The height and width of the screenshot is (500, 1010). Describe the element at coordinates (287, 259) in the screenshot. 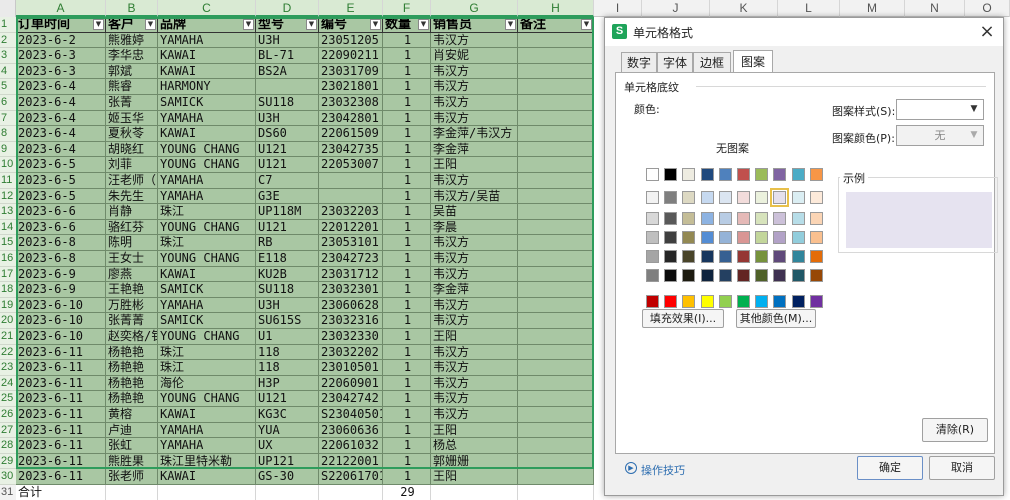

I see `cell-model: E118` at that location.